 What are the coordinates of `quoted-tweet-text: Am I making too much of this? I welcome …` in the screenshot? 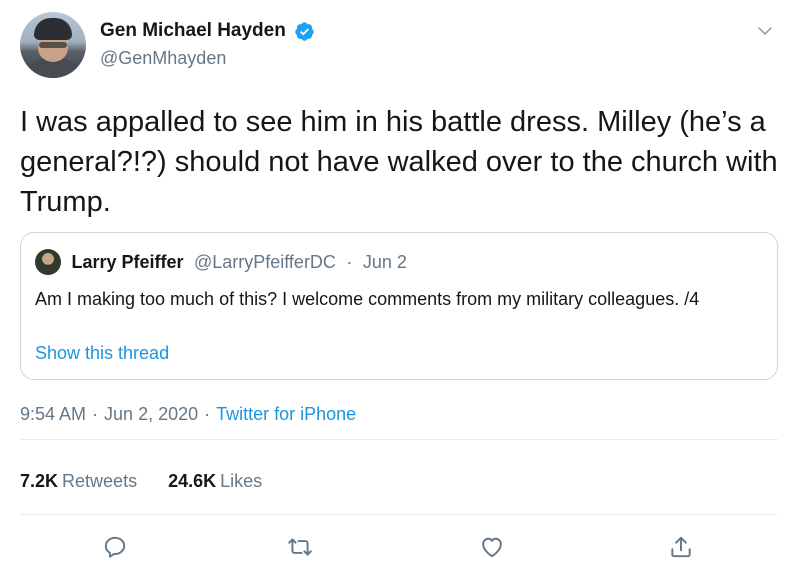 It's located at (367, 299).